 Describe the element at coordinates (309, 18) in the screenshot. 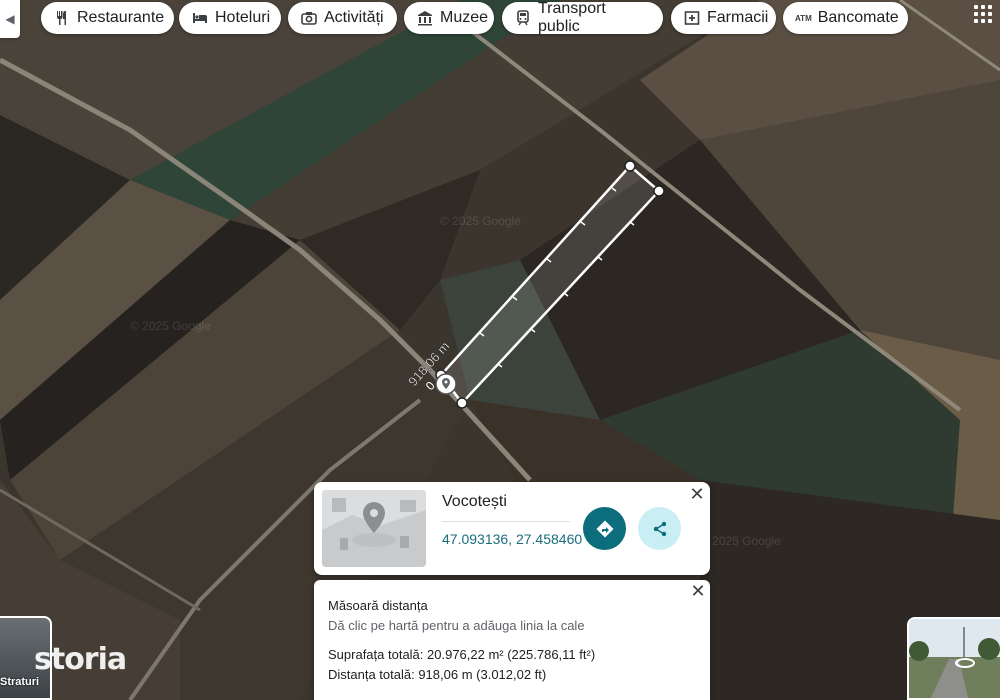

I see `camera-icon` at that location.